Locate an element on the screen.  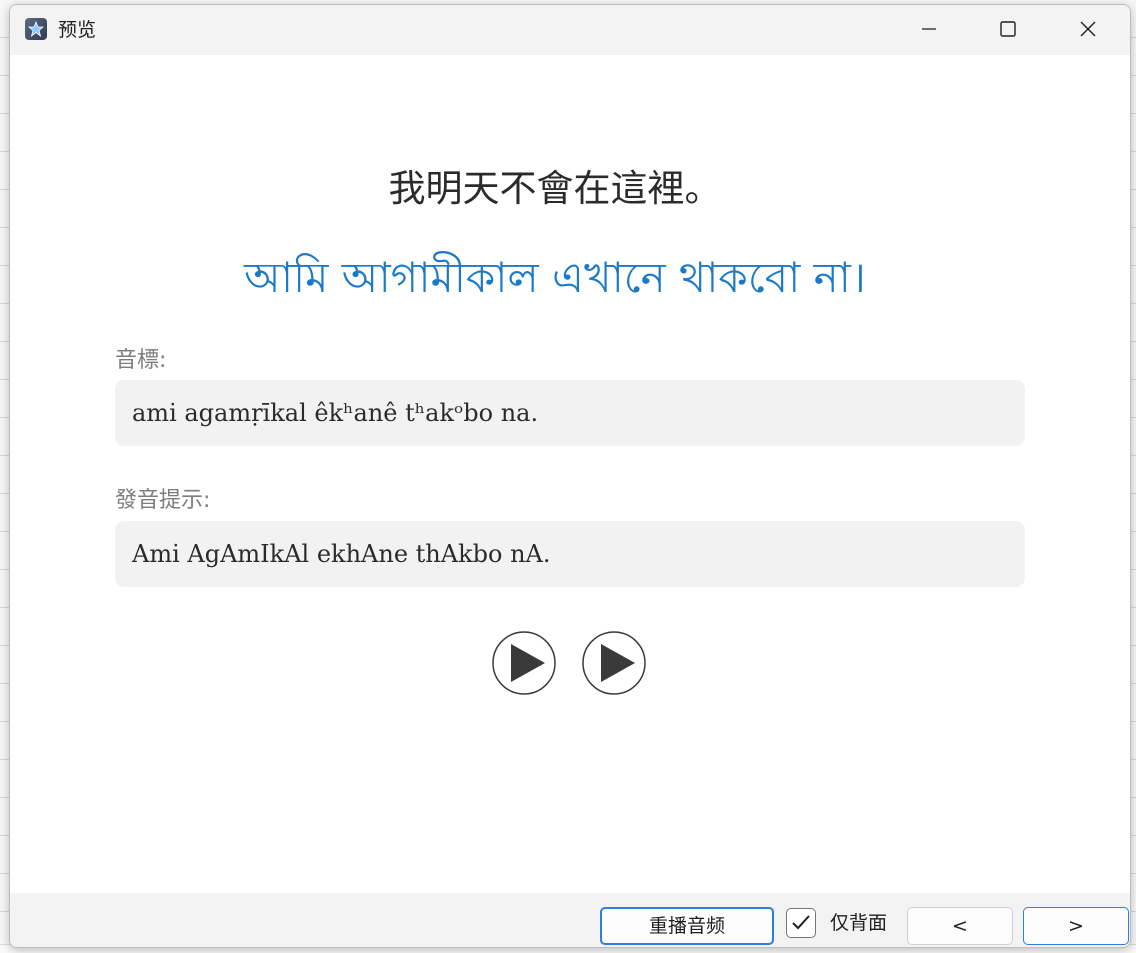
maximize-icon is located at coordinates (1008, 29).